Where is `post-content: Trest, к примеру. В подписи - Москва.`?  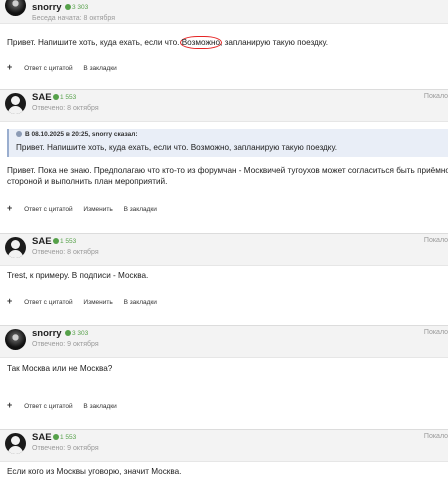
post-content: Trest, к примеру. В подписи - Москва. is located at coordinates (78, 275).